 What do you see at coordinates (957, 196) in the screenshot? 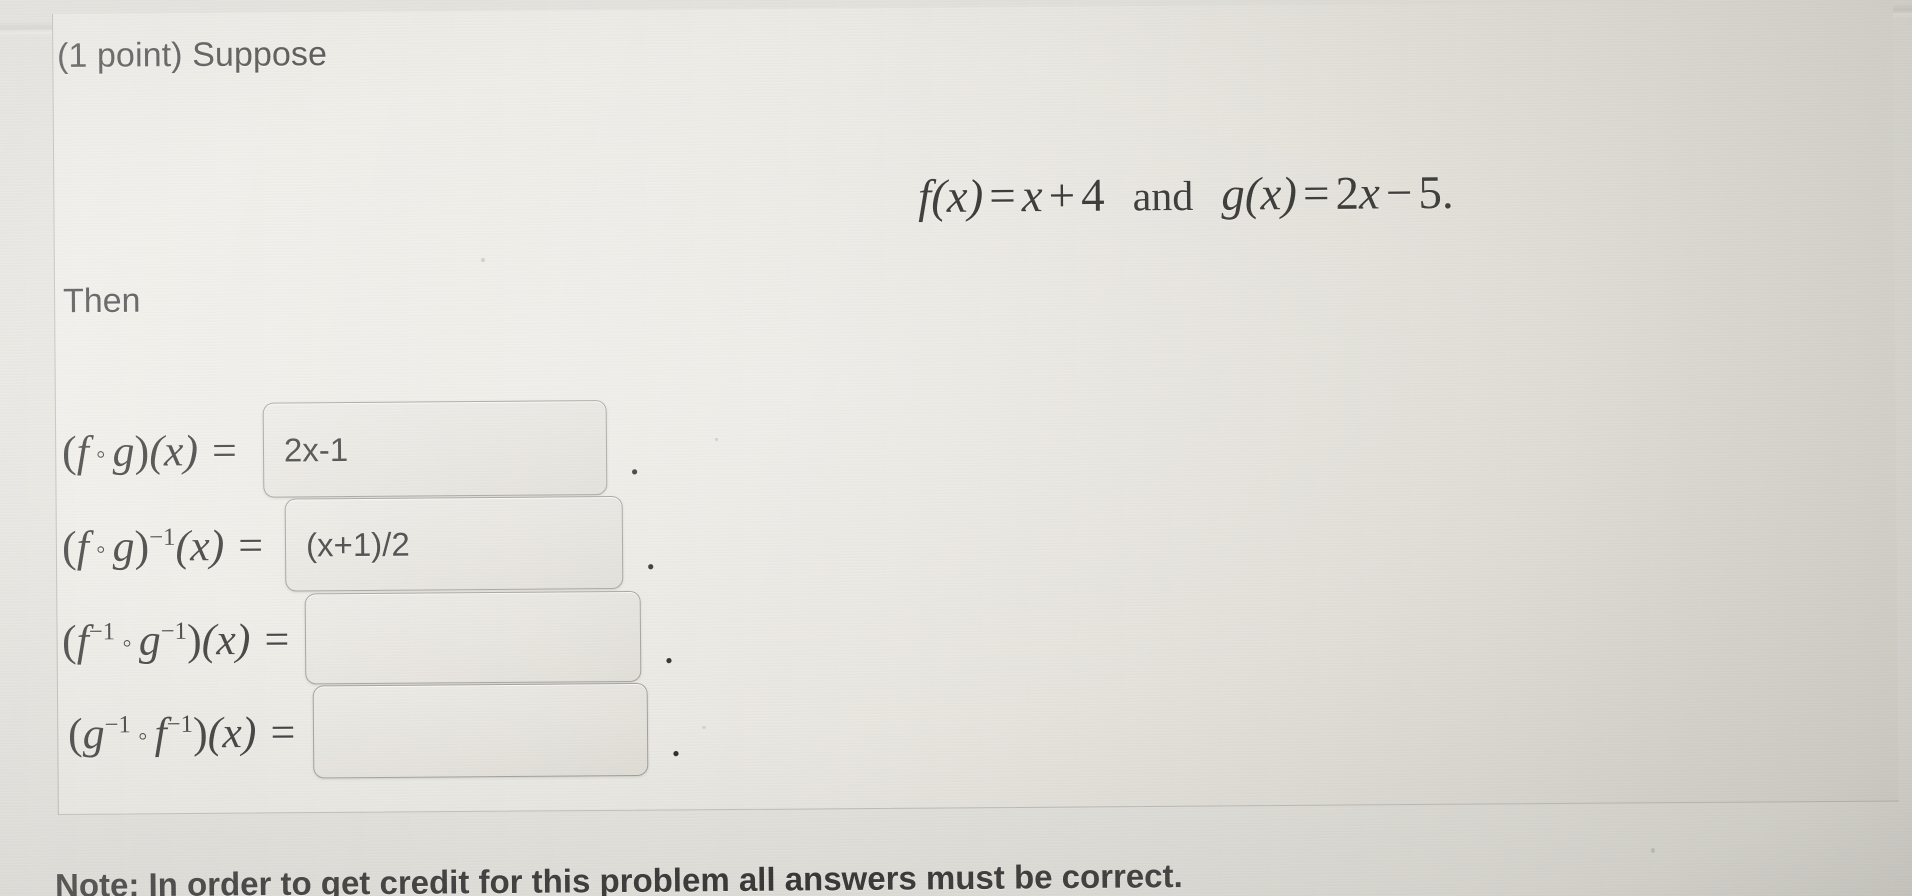
I see `f-argument: (x)` at bounding box center [957, 196].